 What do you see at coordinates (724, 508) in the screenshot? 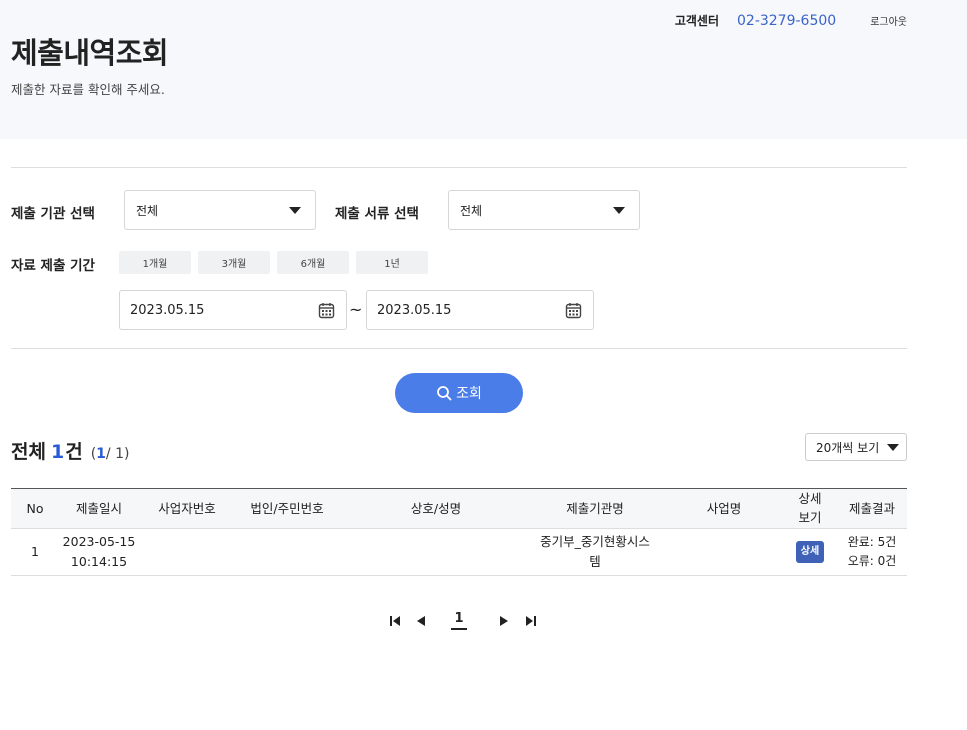
I see `header-biz-name: 사업명` at bounding box center [724, 508].